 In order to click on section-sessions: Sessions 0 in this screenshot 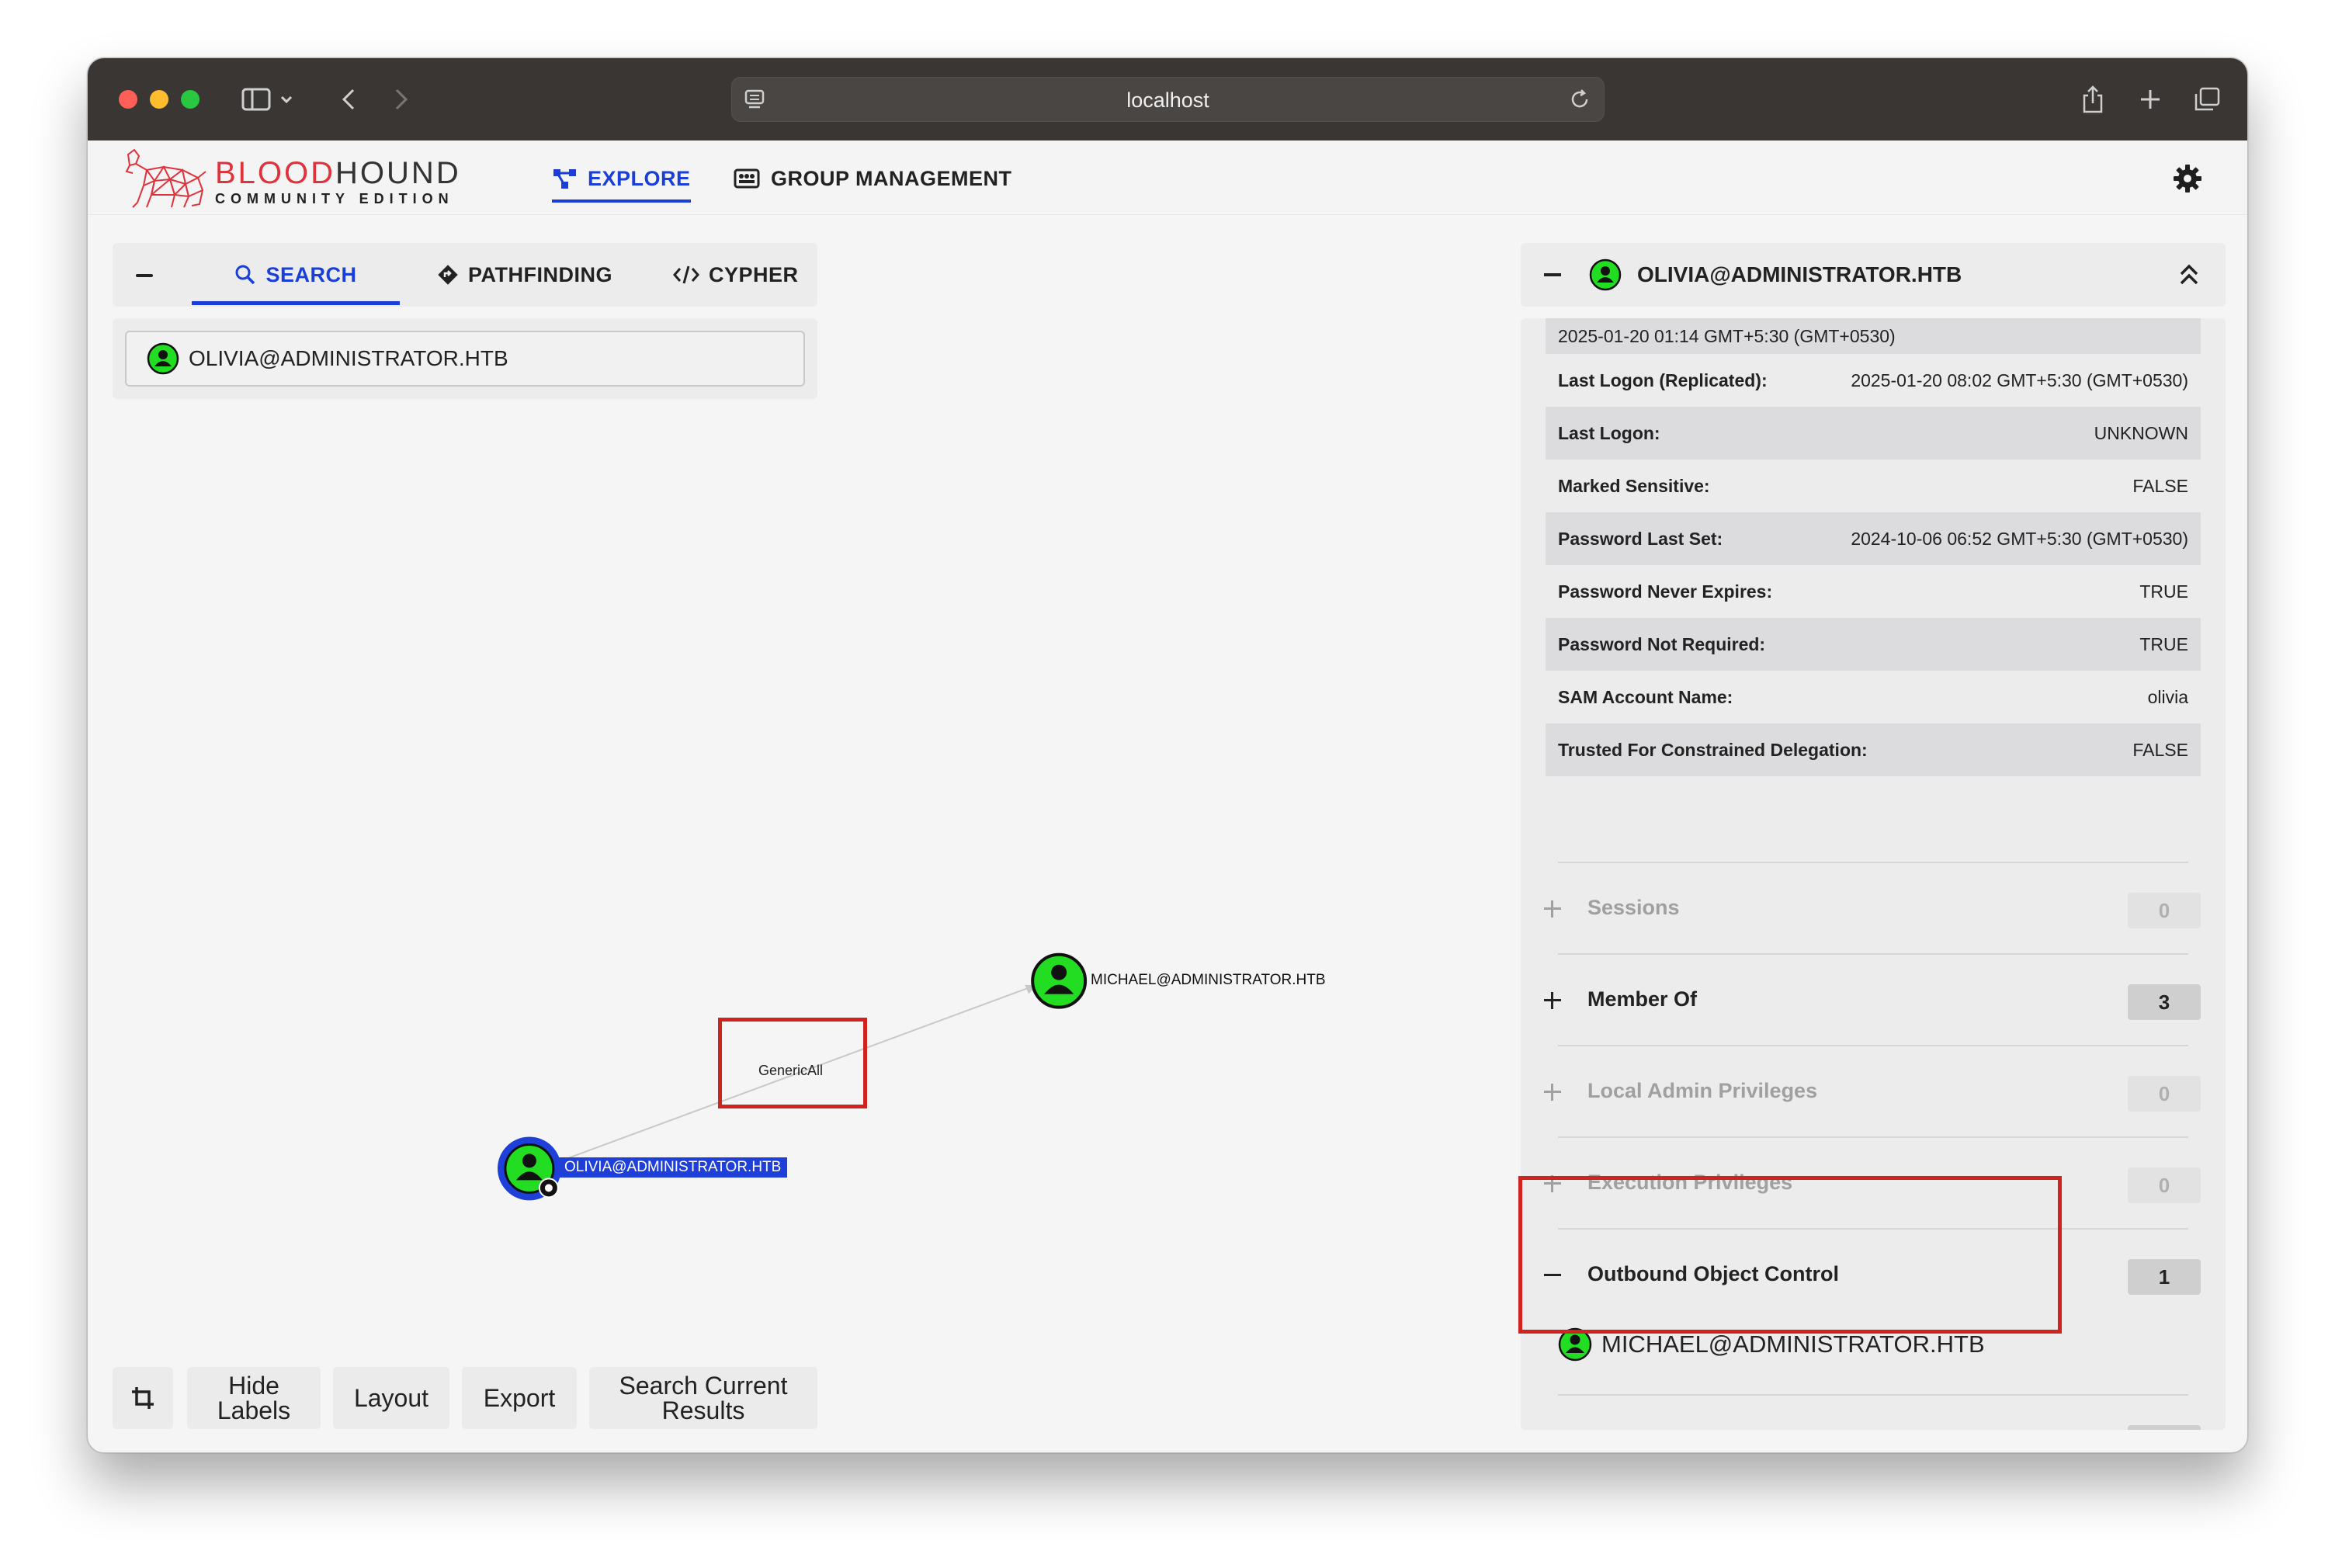, I will do `click(1873, 907)`.